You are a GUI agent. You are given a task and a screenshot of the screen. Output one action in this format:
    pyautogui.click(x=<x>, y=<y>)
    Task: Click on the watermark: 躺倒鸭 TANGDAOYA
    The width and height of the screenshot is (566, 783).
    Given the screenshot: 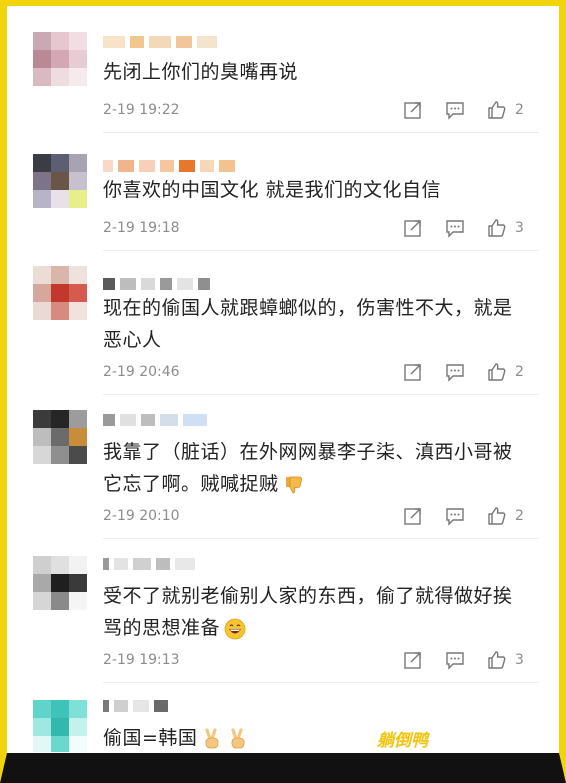 What is the action you would take?
    pyautogui.click(x=460, y=739)
    